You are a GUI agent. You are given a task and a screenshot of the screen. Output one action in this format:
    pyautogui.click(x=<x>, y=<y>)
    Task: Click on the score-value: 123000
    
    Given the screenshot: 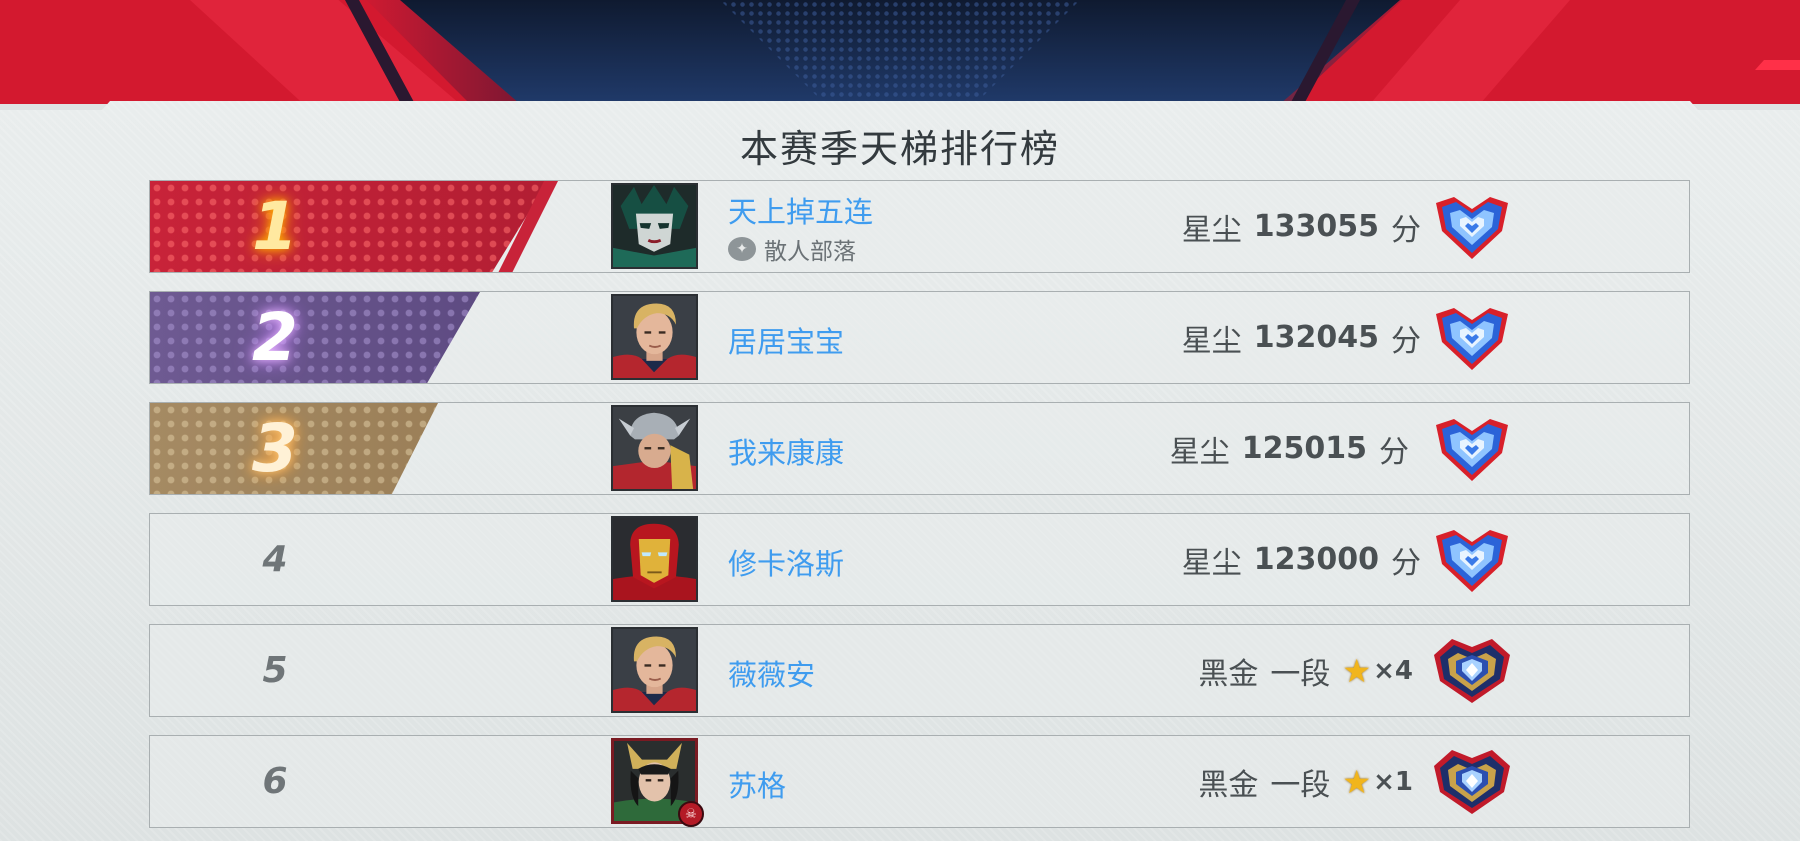 What is the action you would take?
    pyautogui.click(x=1316, y=559)
    